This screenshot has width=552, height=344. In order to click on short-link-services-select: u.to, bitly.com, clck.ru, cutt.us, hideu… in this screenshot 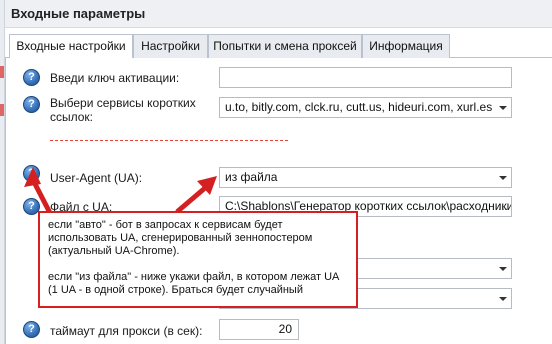, I will do `click(365, 107)`.